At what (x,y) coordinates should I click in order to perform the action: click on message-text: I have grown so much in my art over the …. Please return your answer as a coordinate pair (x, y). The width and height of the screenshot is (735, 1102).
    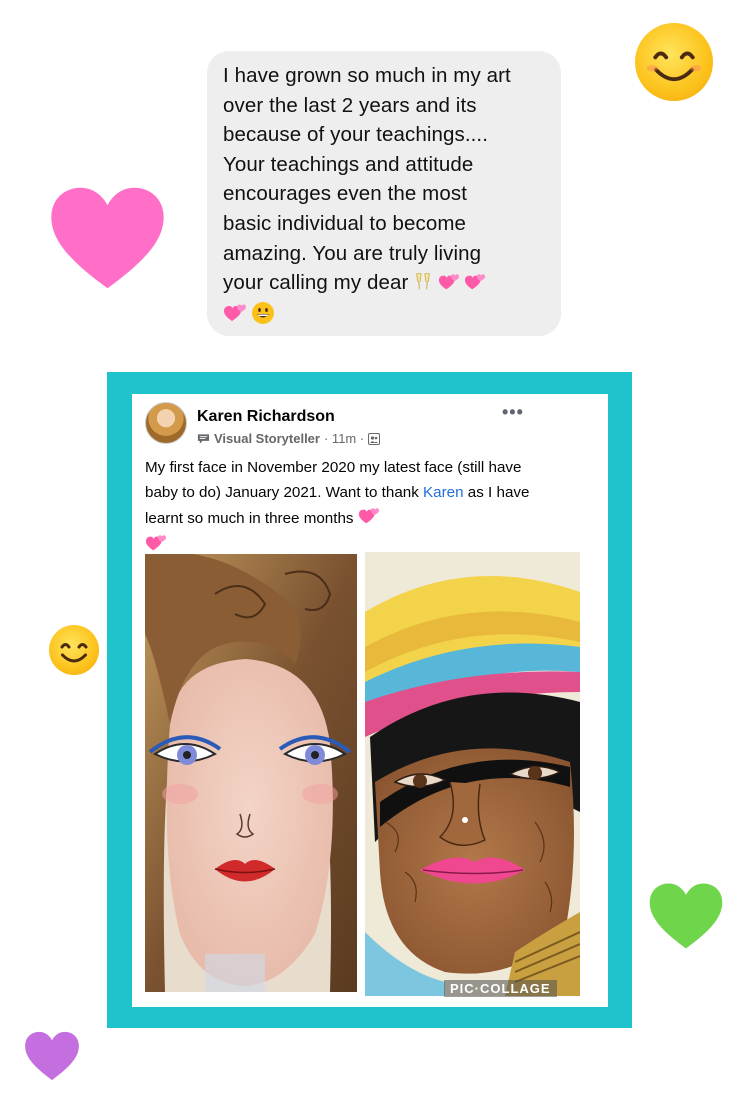
    Looking at the image, I should click on (367, 179).